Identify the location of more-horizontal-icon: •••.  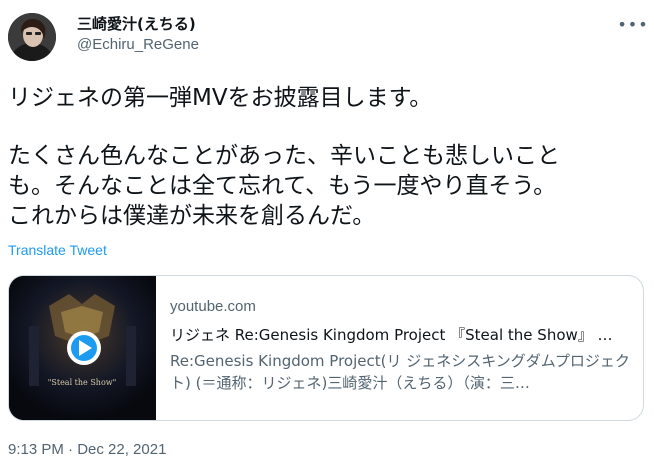
(633, 24).